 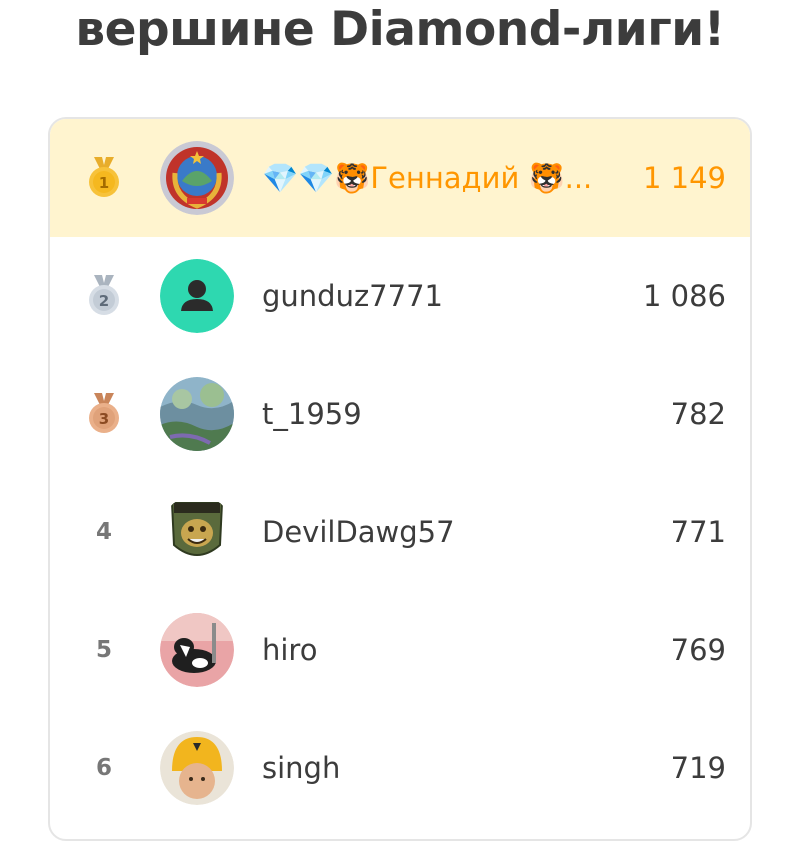 I want to click on dog-avatar, so click(x=197, y=650).